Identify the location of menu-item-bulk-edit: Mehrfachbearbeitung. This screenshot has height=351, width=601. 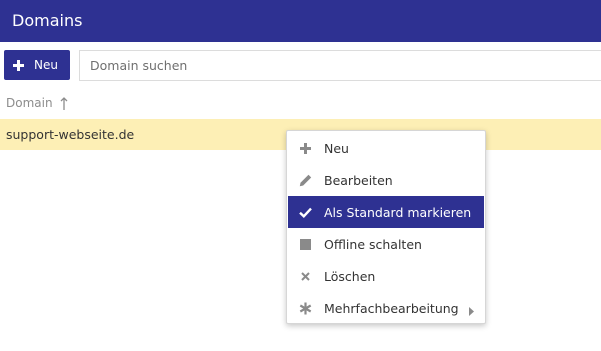
(386, 308).